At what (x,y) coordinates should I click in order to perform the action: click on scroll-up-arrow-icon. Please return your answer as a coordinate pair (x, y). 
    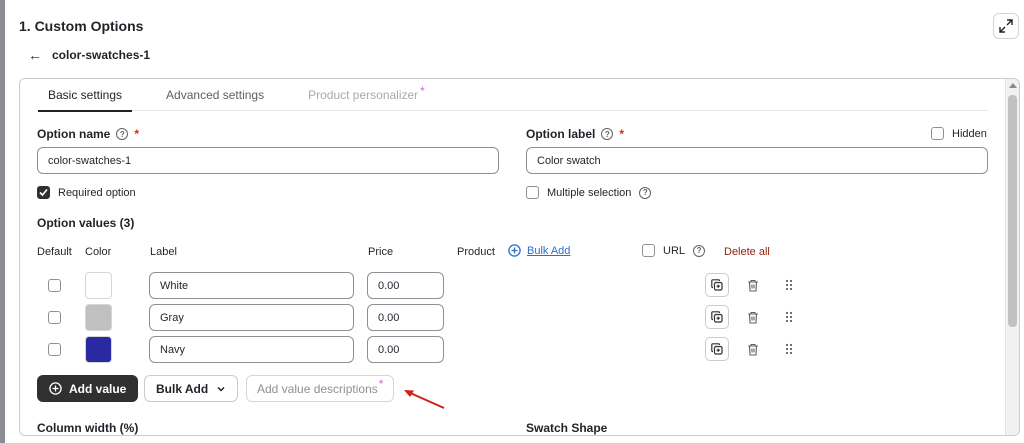
    Looking at the image, I should click on (1013, 85).